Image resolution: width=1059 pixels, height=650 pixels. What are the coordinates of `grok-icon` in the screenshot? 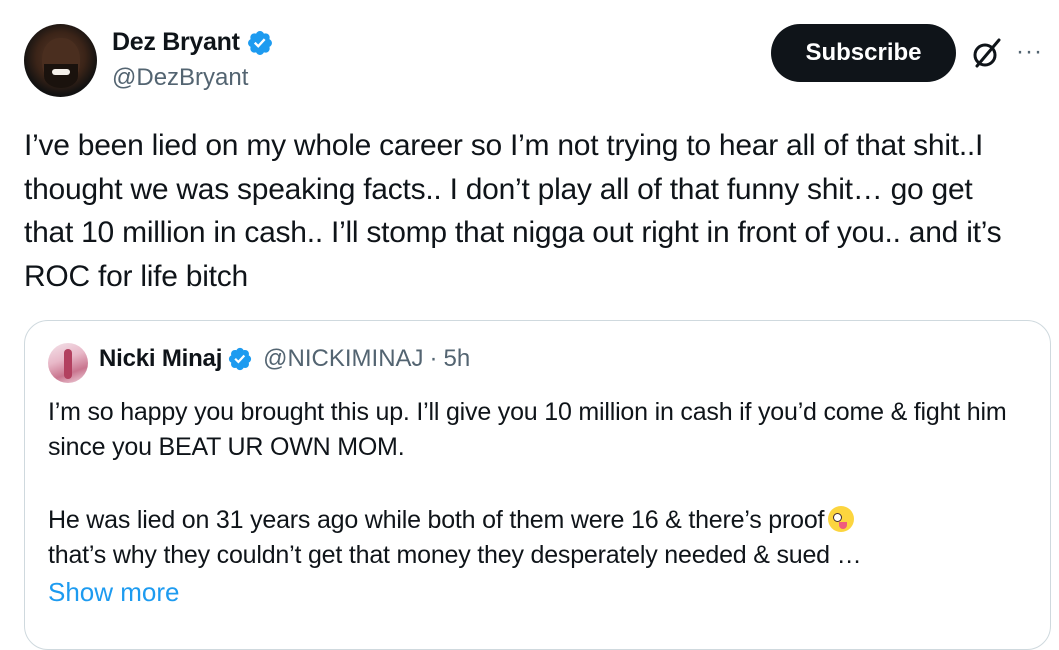 It's located at (987, 53).